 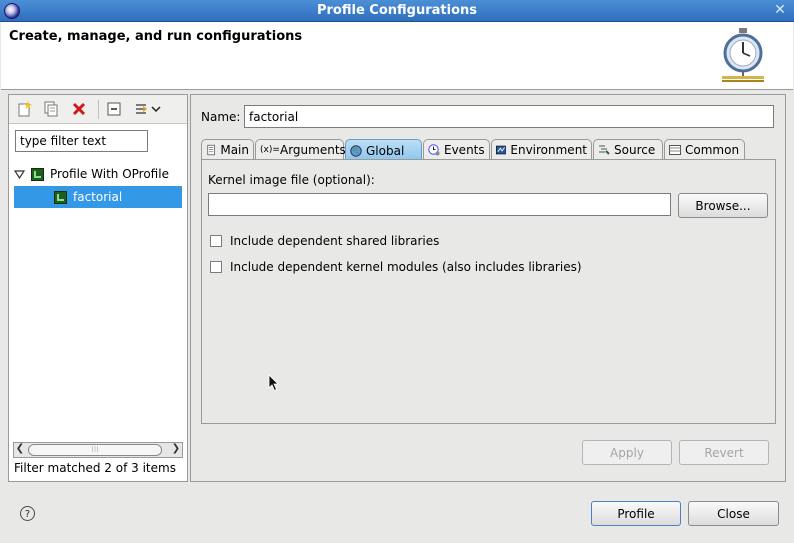 What do you see at coordinates (604, 150) in the screenshot?
I see `source-icon` at bounding box center [604, 150].